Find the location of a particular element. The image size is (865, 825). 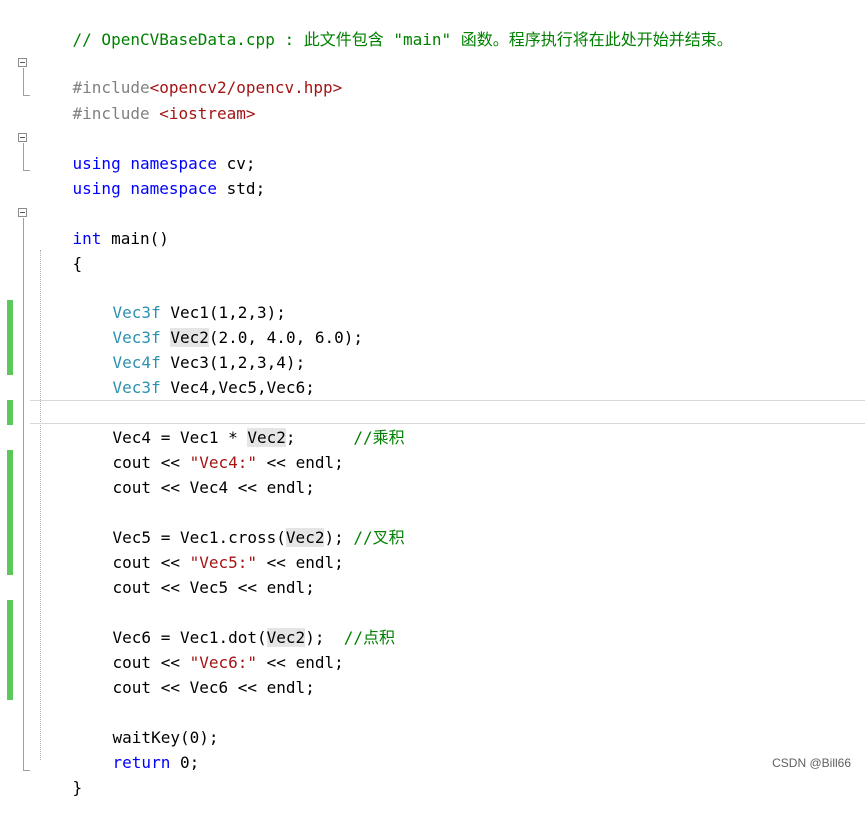

type-name: Vec3f is located at coordinates (136, 387).